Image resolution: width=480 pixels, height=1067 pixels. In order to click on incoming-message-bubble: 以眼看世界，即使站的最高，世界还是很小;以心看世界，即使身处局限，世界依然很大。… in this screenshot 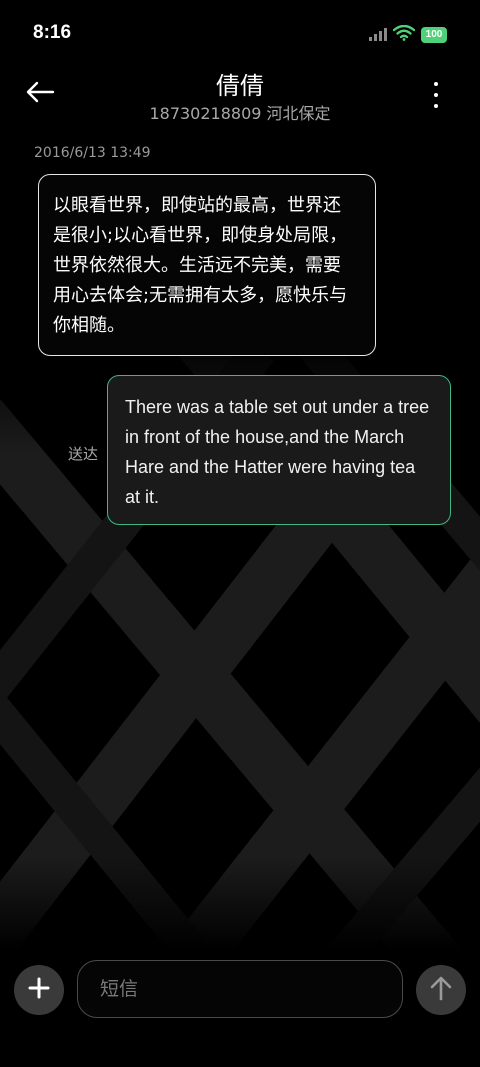, I will do `click(207, 265)`.